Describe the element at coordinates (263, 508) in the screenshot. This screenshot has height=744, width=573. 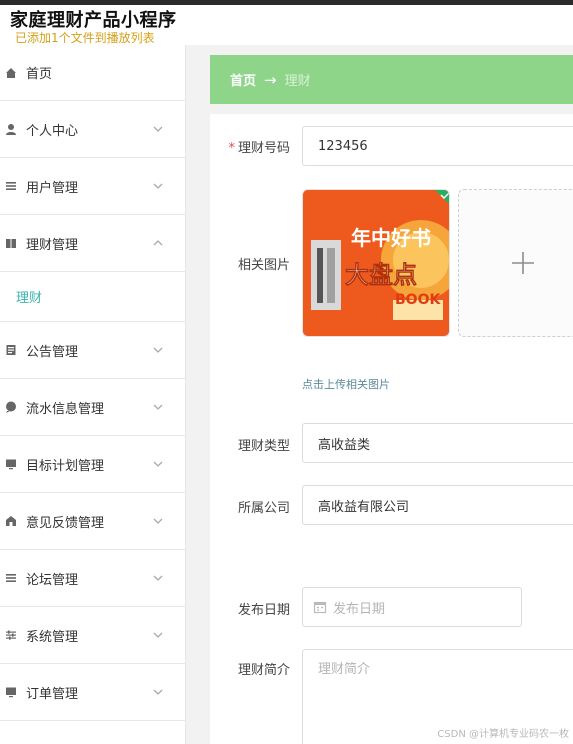
I see `company-label: 所属公司` at that location.